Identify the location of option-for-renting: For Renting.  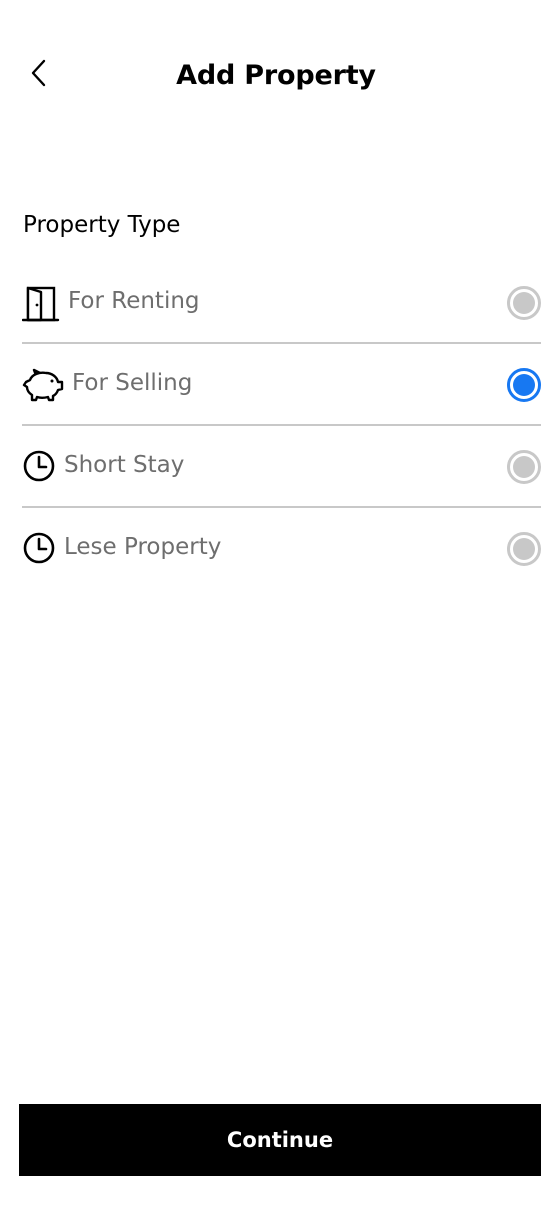
(281, 303).